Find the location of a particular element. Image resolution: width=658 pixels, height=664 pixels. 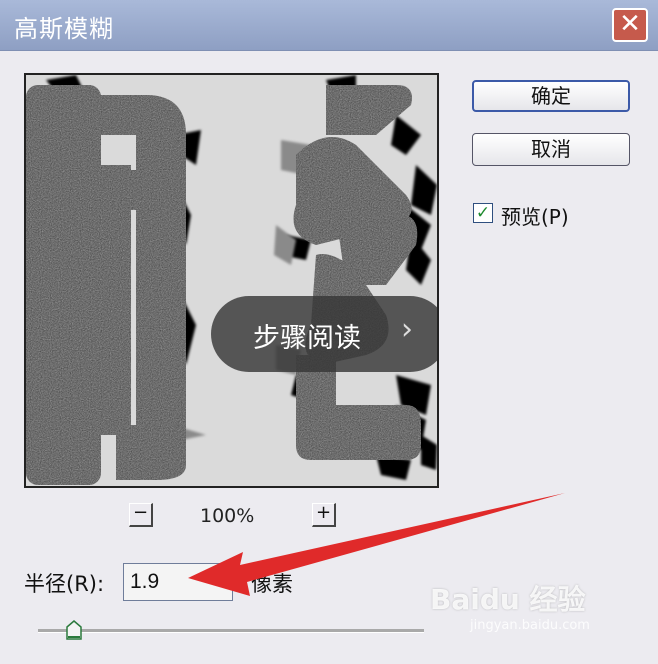

annotation-arrow is located at coordinates (376, 544).